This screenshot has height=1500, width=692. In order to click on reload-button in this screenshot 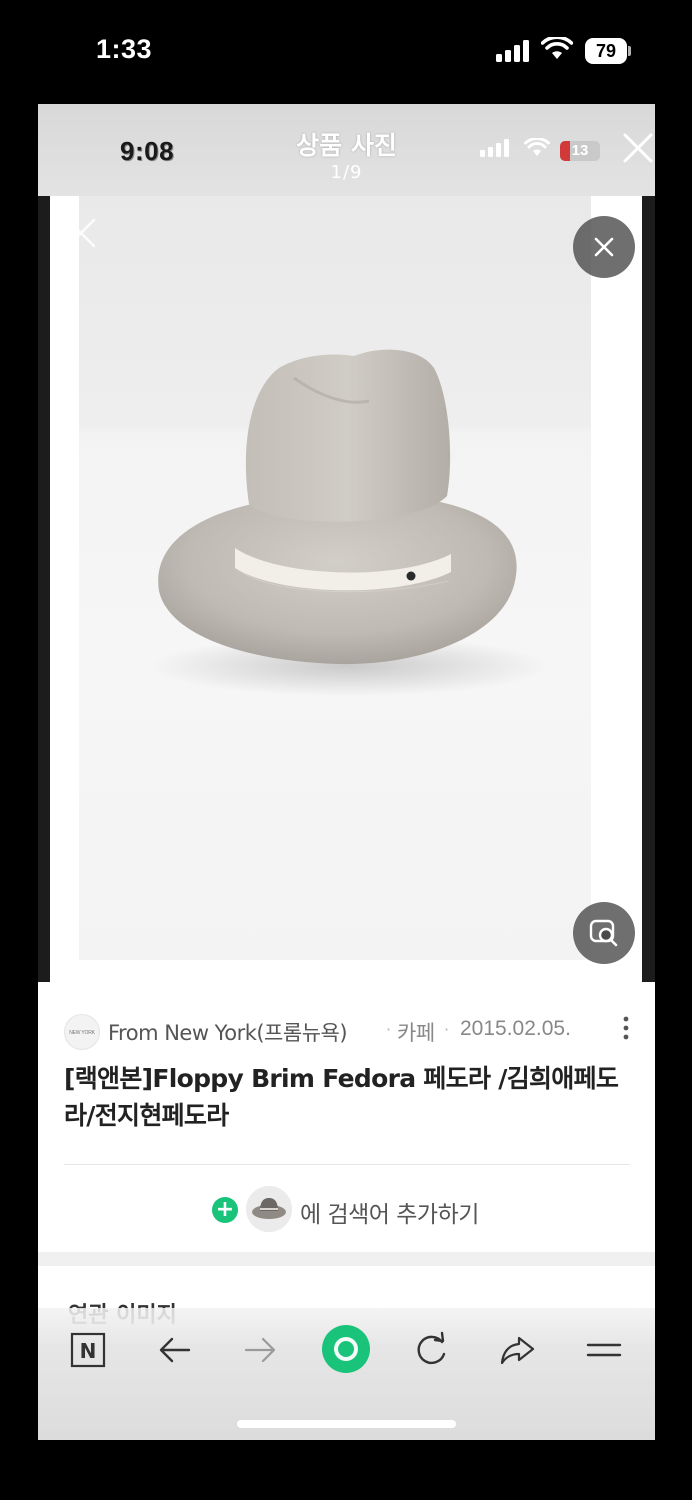, I will do `click(431, 1353)`.